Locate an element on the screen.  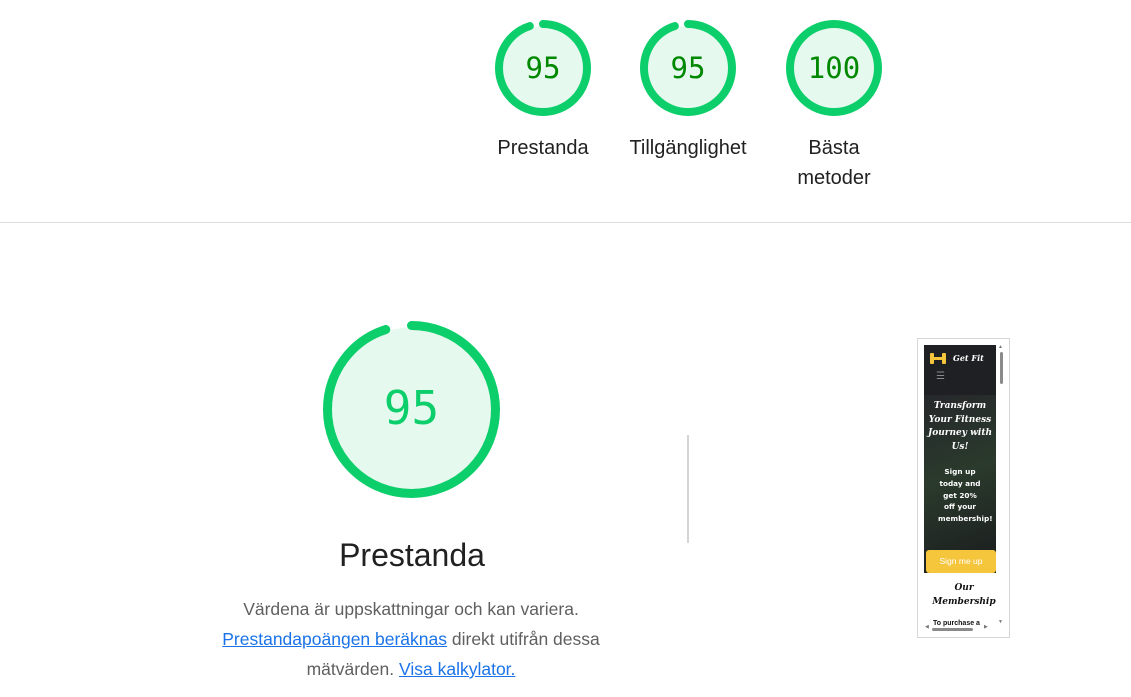
score-label-performance: Prestanda is located at coordinates (543, 148).